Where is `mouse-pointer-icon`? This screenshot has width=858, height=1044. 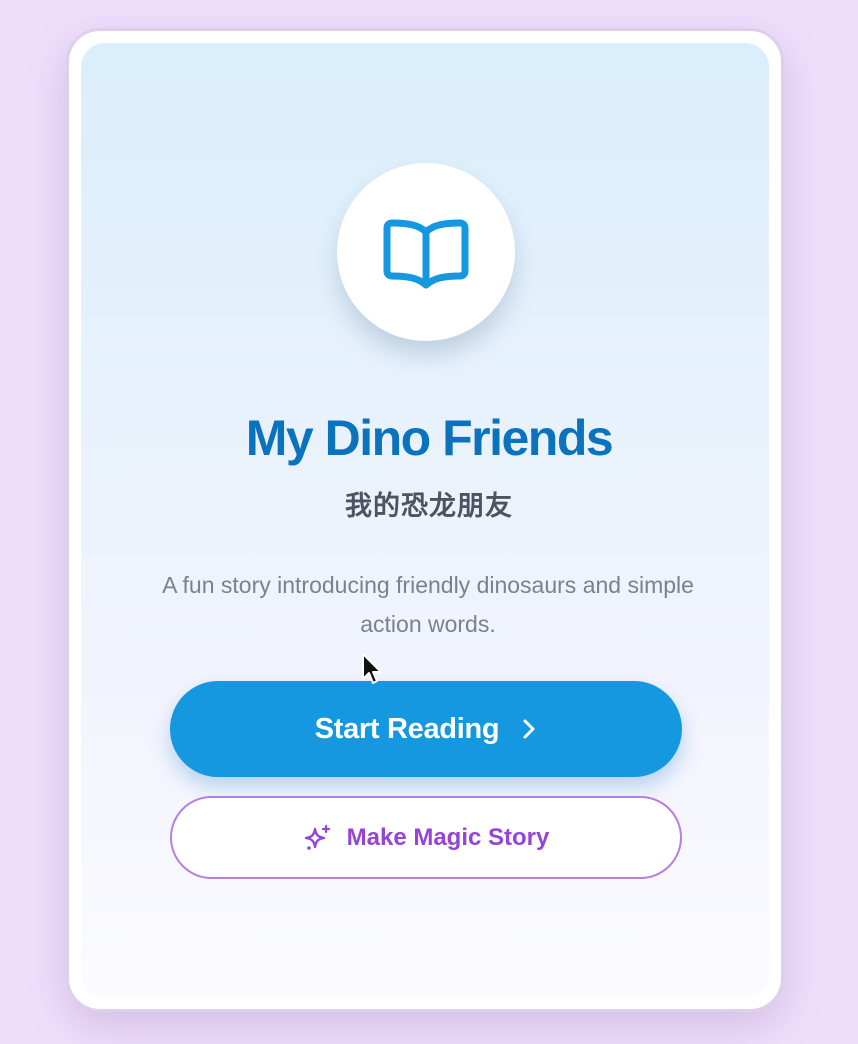 mouse-pointer-icon is located at coordinates (372, 668).